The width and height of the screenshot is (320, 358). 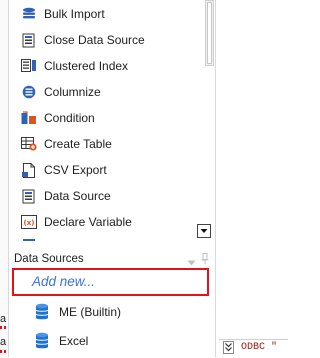 I want to click on toolbox-item-label: Bulk Import, so click(x=74, y=14).